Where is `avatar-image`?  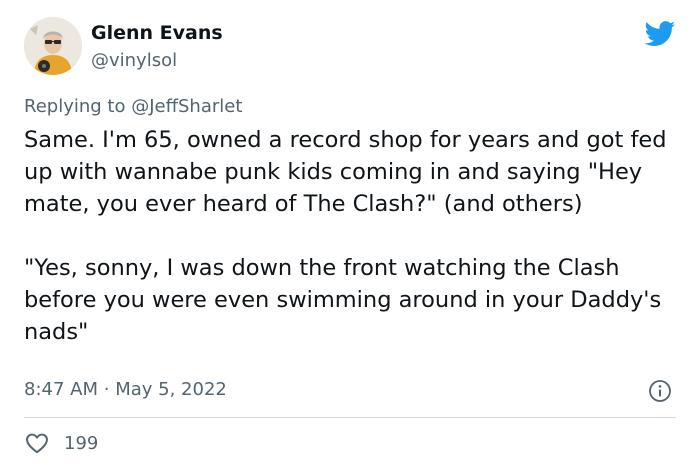 avatar-image is located at coordinates (53, 46).